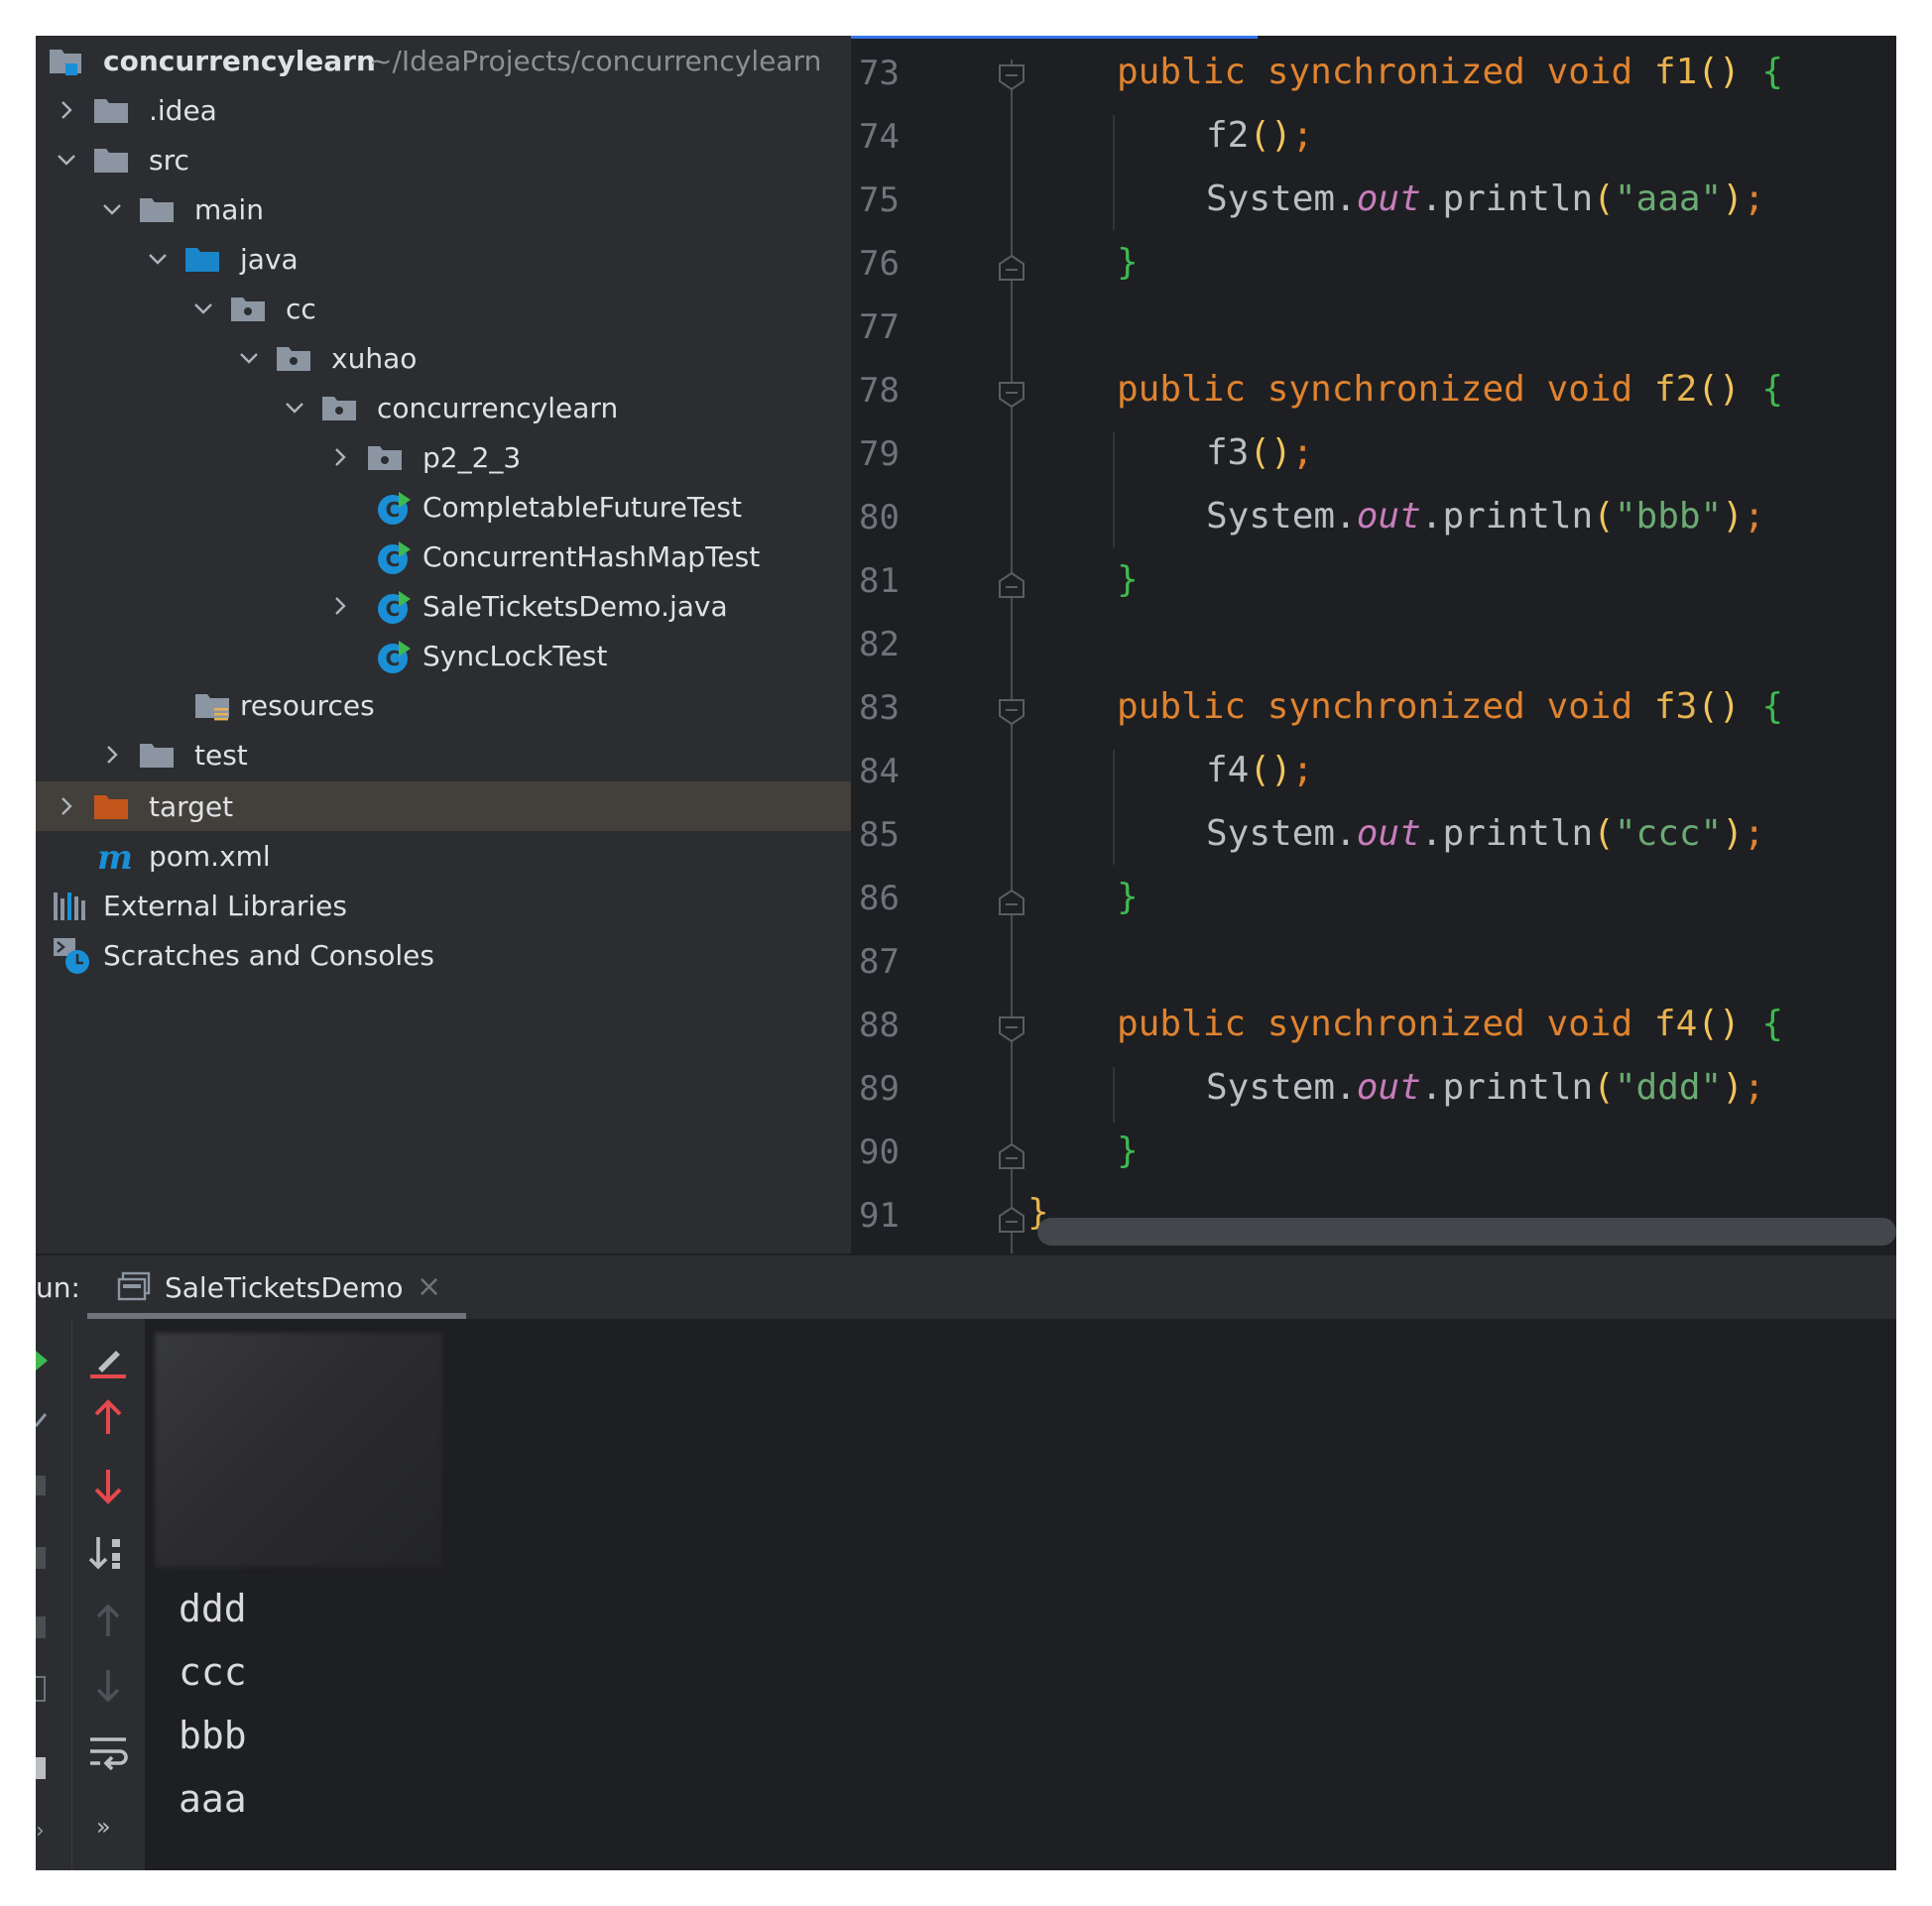  I want to click on call-parens: (), so click(1270, 135).